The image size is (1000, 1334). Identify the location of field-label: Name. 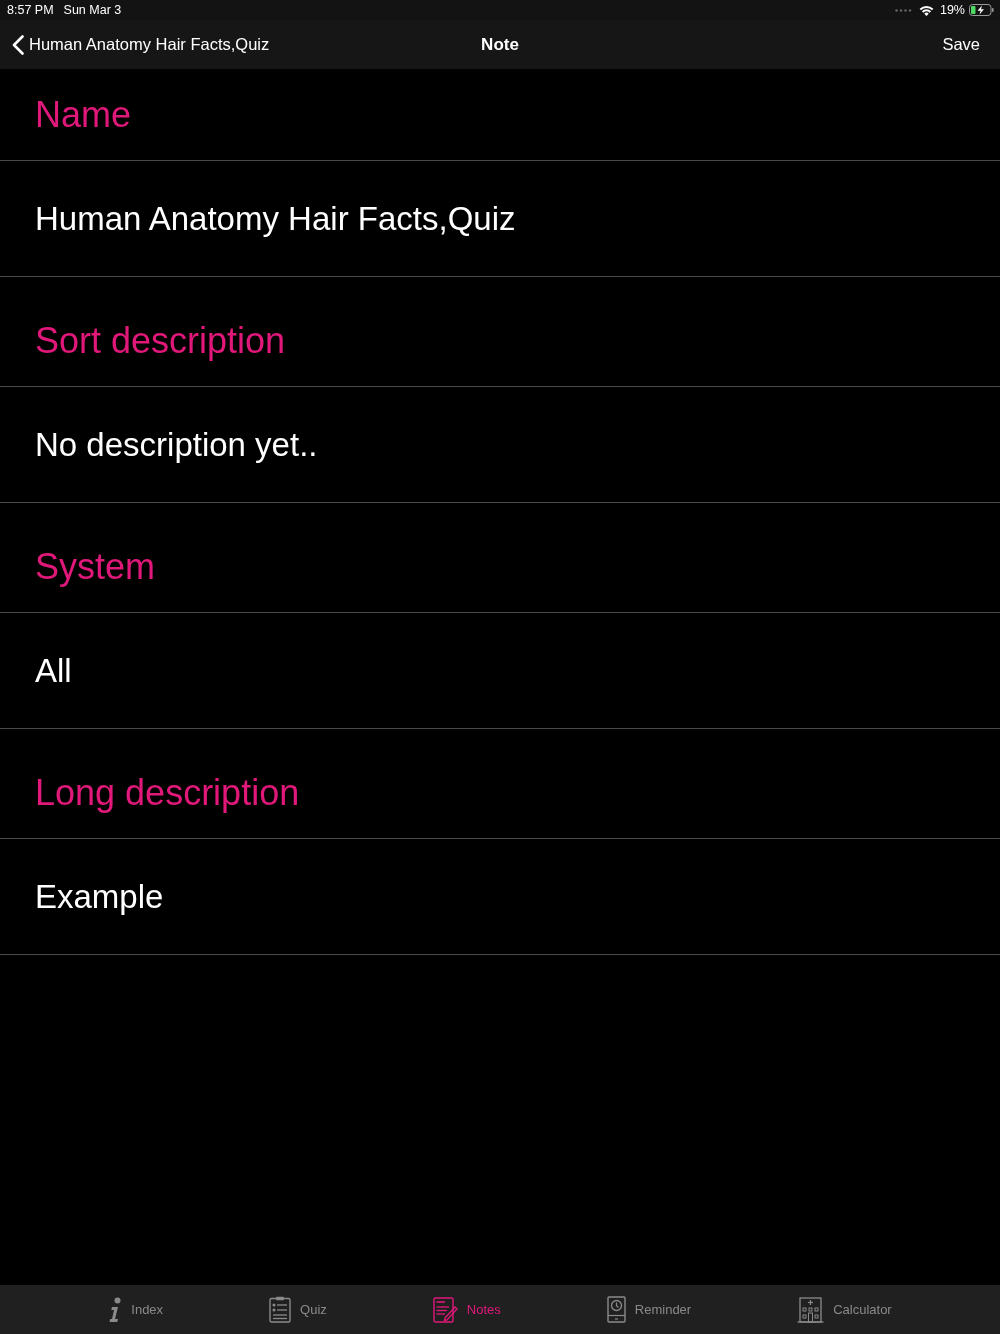
(83, 115).